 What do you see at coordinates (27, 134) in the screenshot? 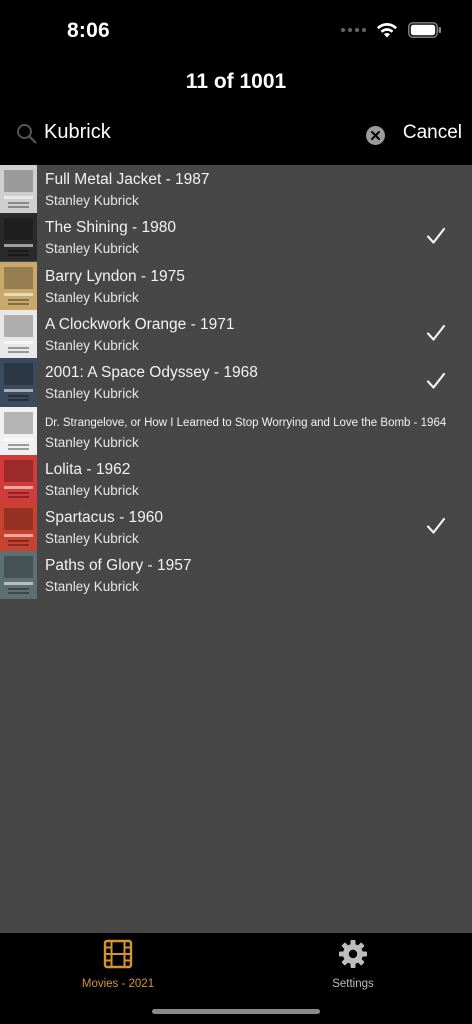
I see `search-icon` at bounding box center [27, 134].